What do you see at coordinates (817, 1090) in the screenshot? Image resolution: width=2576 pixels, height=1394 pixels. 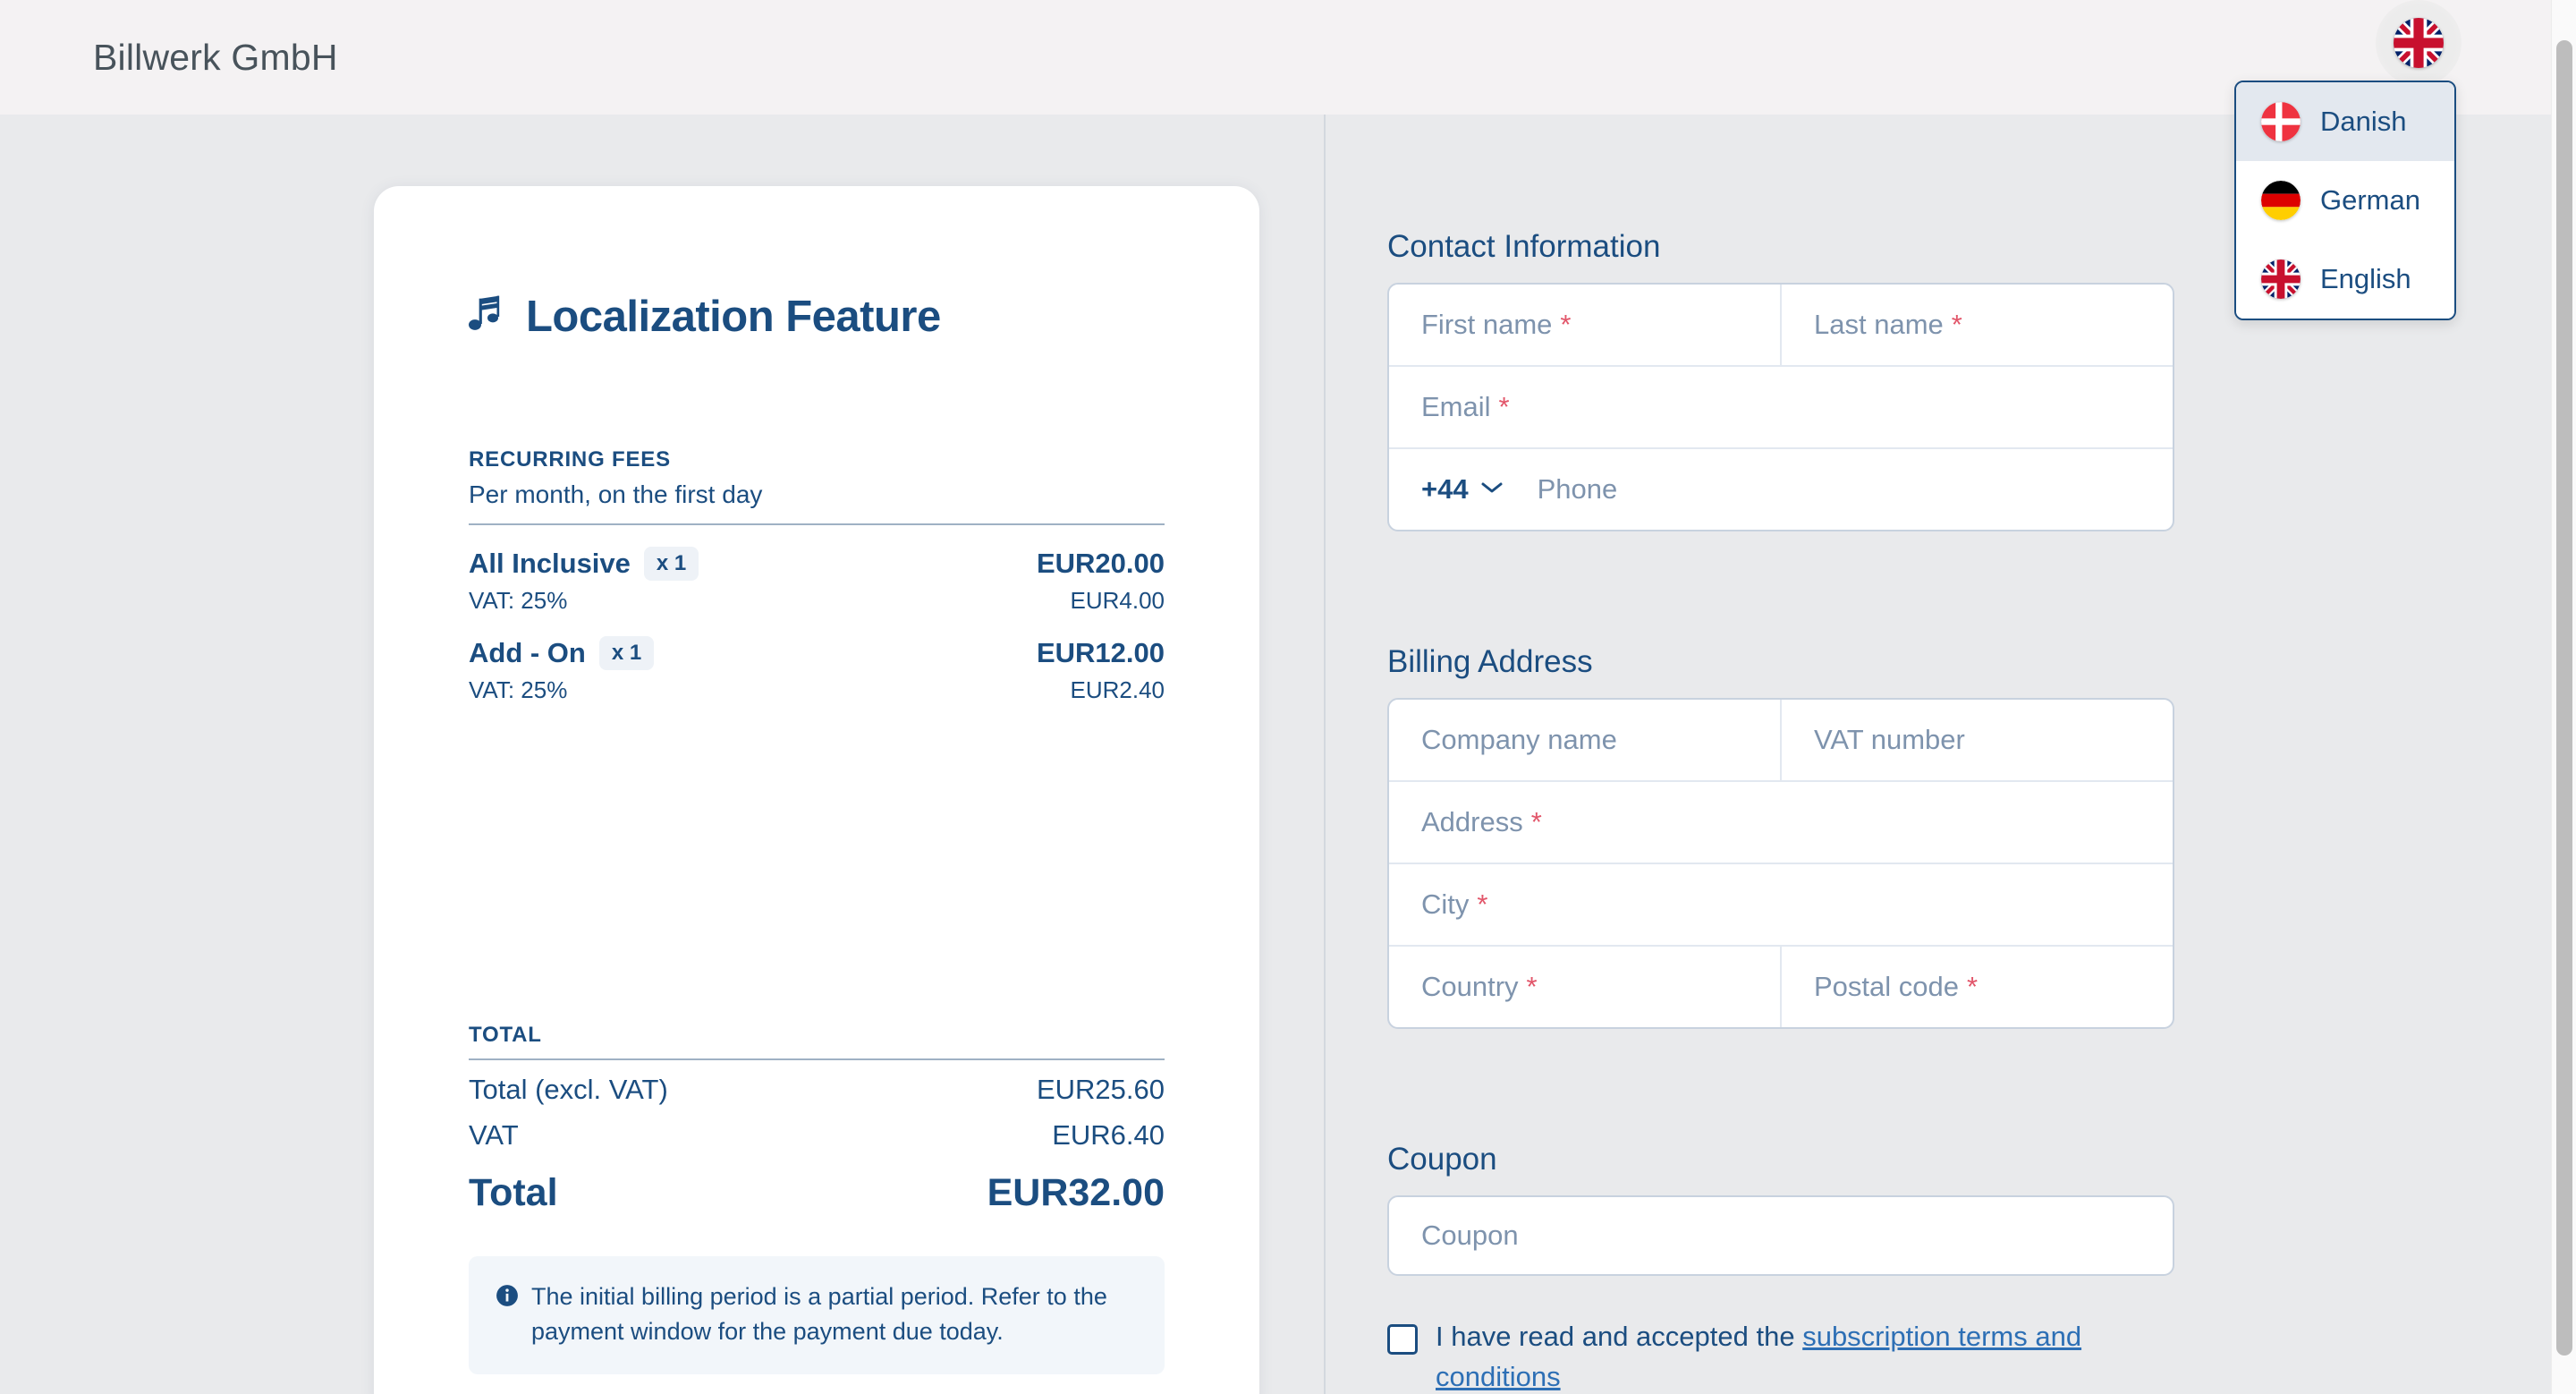 I see `total-excl-vat-row: Total (excl. VAT) EUR25.60` at bounding box center [817, 1090].